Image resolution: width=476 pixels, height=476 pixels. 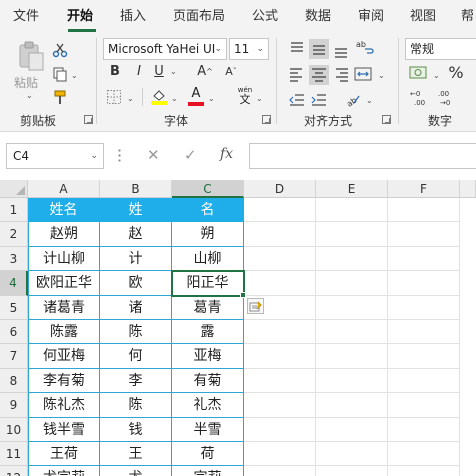 I want to click on cell-d11, so click(x=280, y=454).